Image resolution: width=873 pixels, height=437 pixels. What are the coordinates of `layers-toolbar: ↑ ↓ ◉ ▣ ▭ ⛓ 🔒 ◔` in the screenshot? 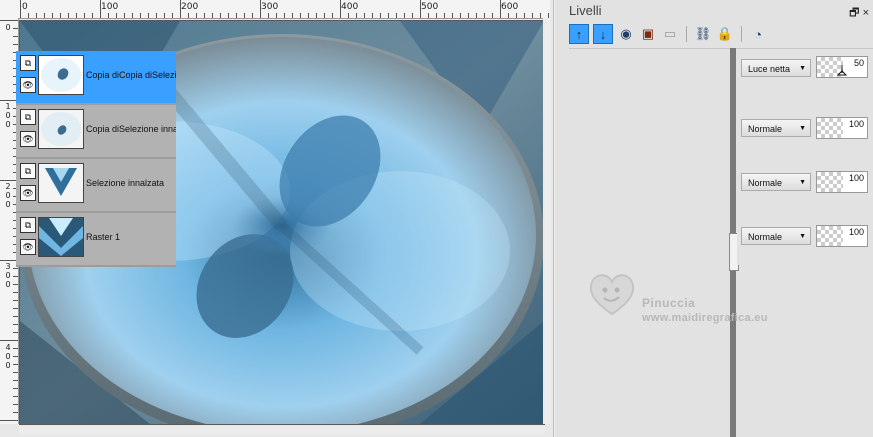 It's located at (668, 34).